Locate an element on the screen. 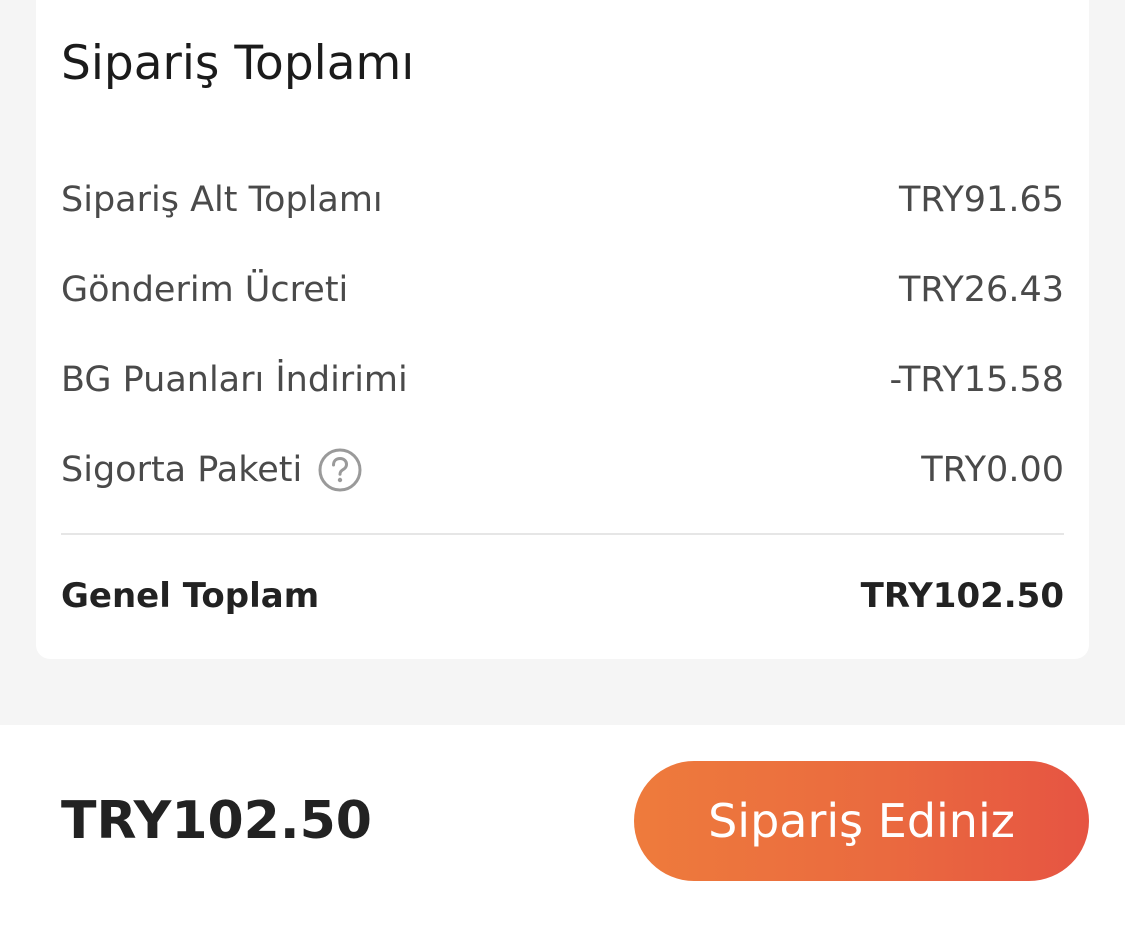 The height and width of the screenshot is (951, 1125). subtotal-label: Sipariş Alt Toplamı is located at coordinates (222, 200).